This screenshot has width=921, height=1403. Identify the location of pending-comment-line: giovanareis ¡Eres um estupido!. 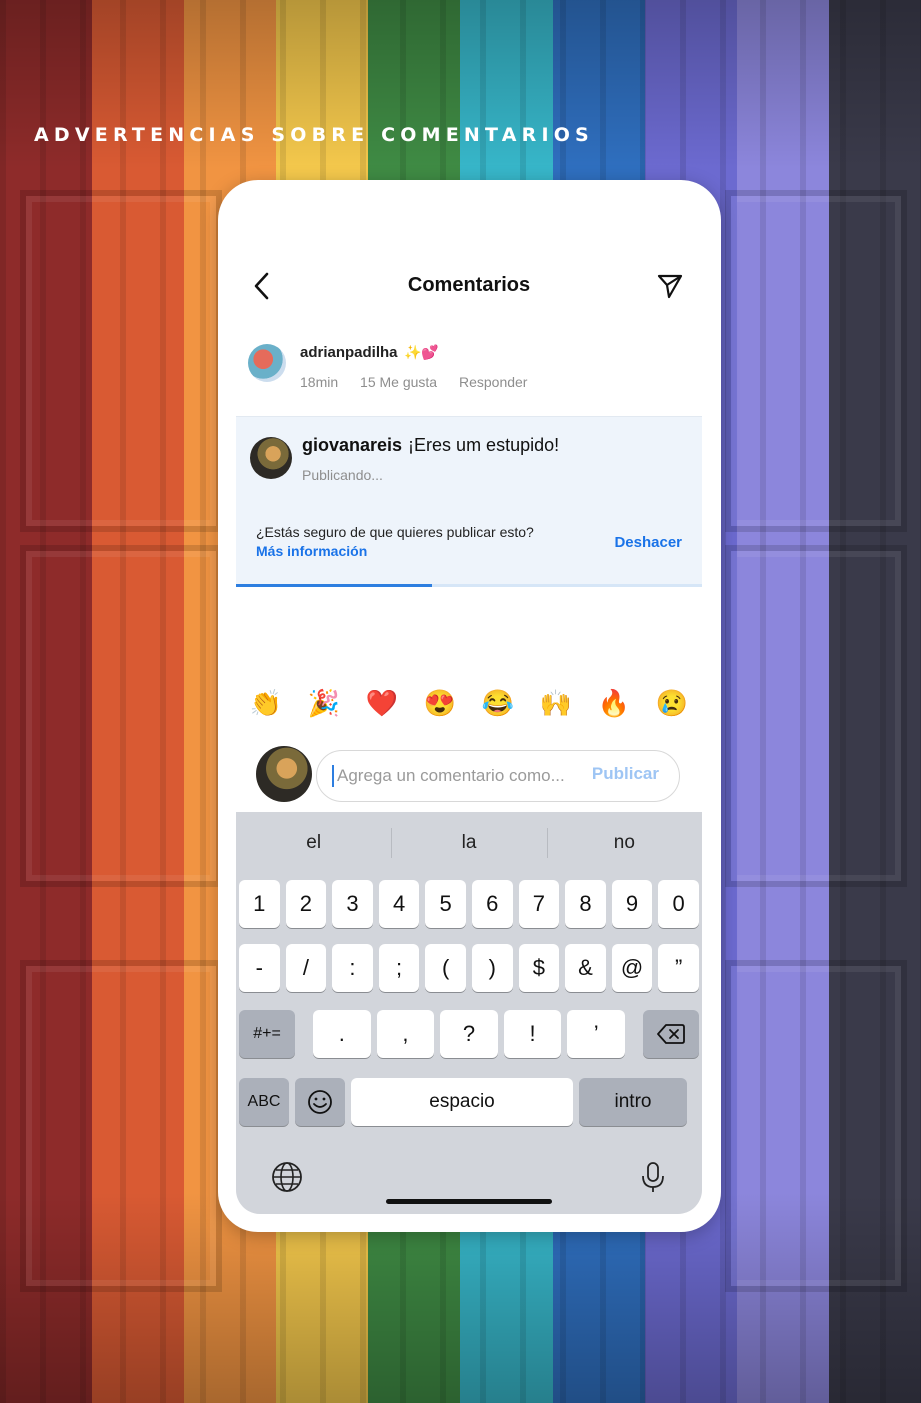
(430, 445).